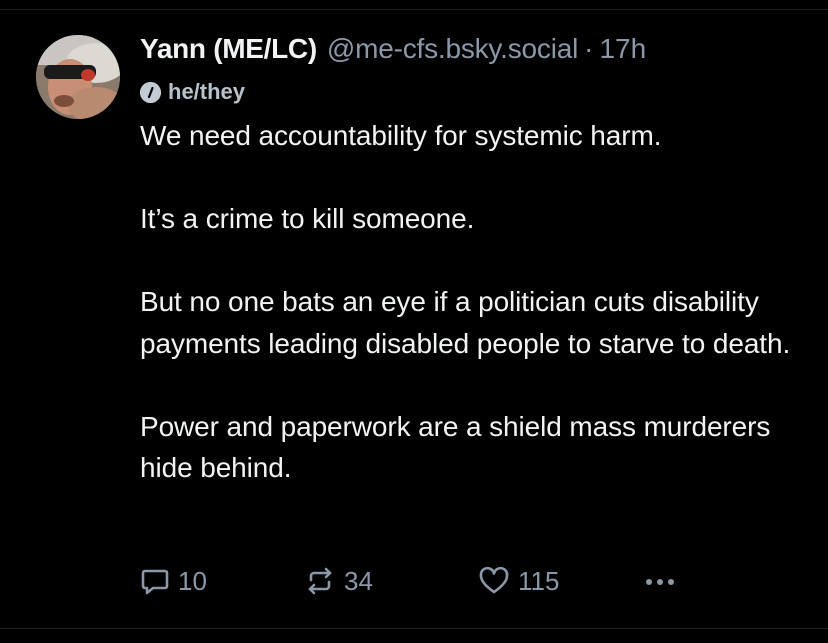 The image size is (828, 643). I want to click on post-actions: 10 34 115, so click(420, 581).